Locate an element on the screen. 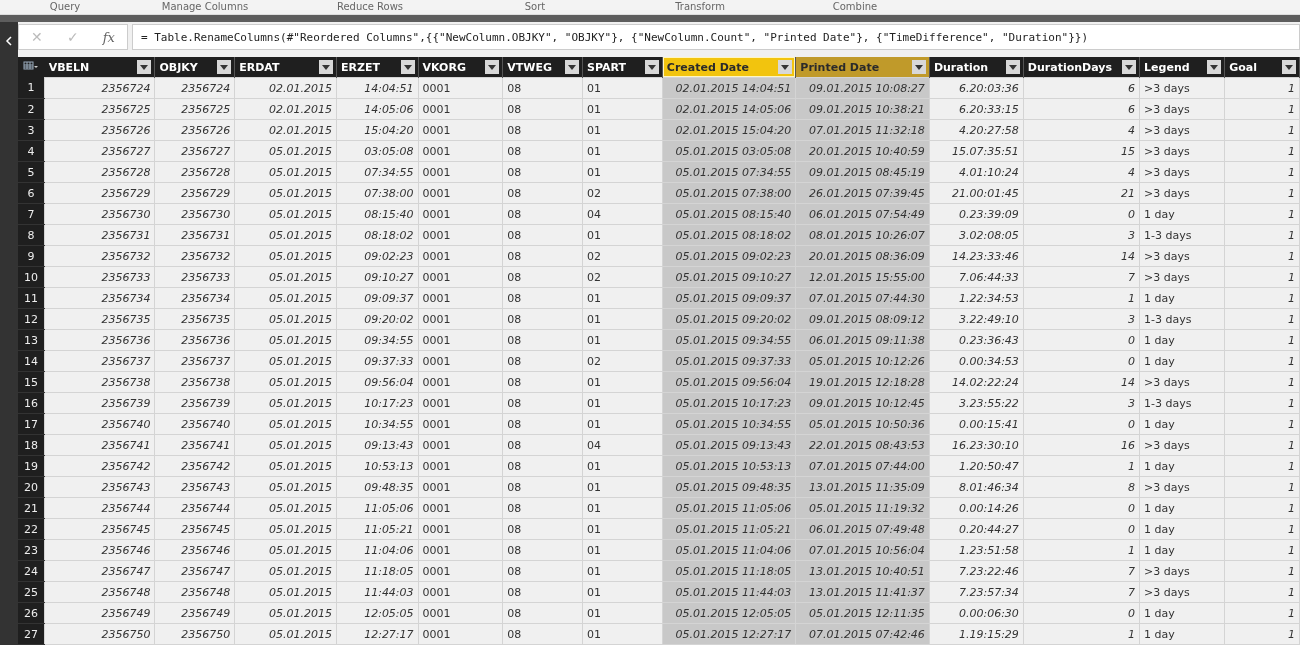  table-cell: 02.01.2015 is located at coordinates (285, 88).